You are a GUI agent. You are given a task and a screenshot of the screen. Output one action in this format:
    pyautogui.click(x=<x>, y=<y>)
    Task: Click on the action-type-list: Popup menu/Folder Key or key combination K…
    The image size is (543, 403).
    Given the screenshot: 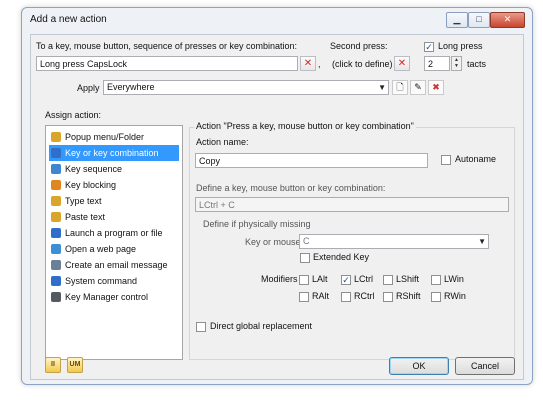 What is the action you would take?
    pyautogui.click(x=114, y=242)
    